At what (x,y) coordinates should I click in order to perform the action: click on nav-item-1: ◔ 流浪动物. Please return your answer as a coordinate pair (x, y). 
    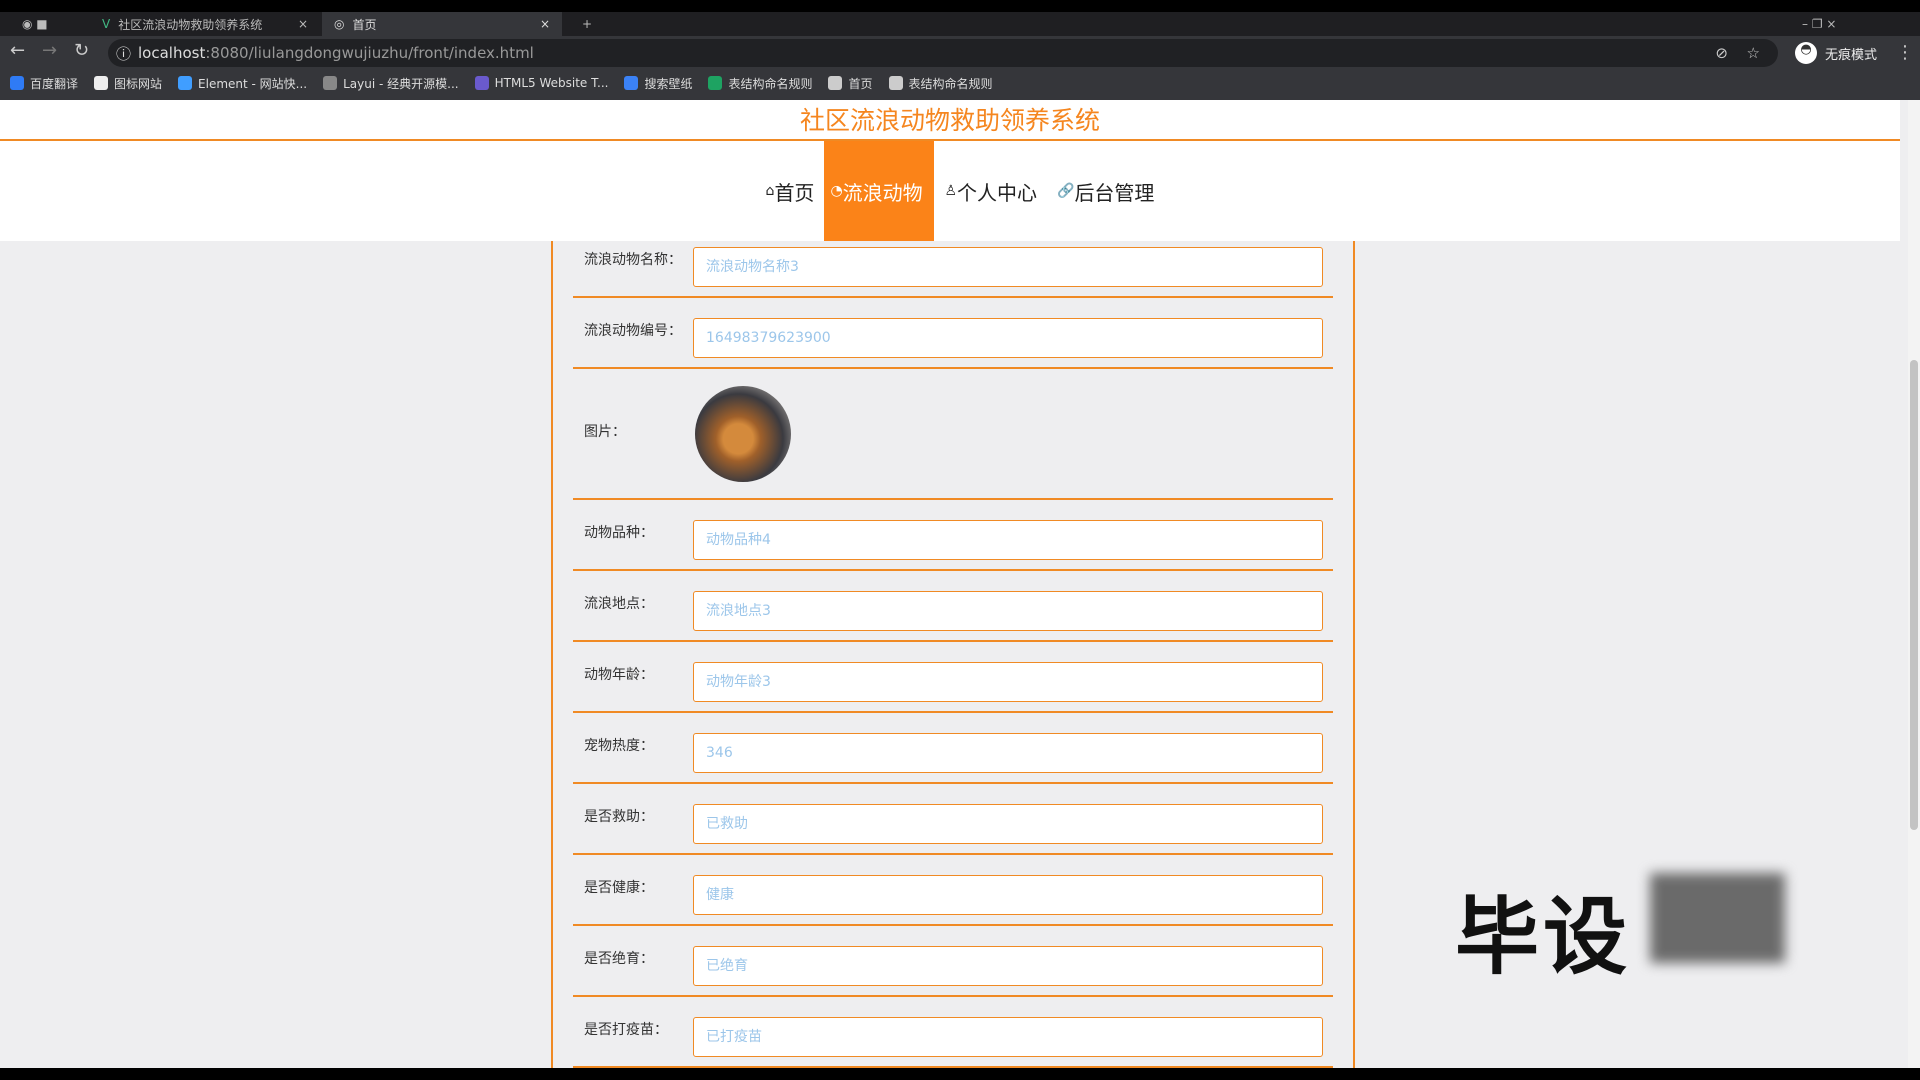
    Looking at the image, I should click on (879, 191).